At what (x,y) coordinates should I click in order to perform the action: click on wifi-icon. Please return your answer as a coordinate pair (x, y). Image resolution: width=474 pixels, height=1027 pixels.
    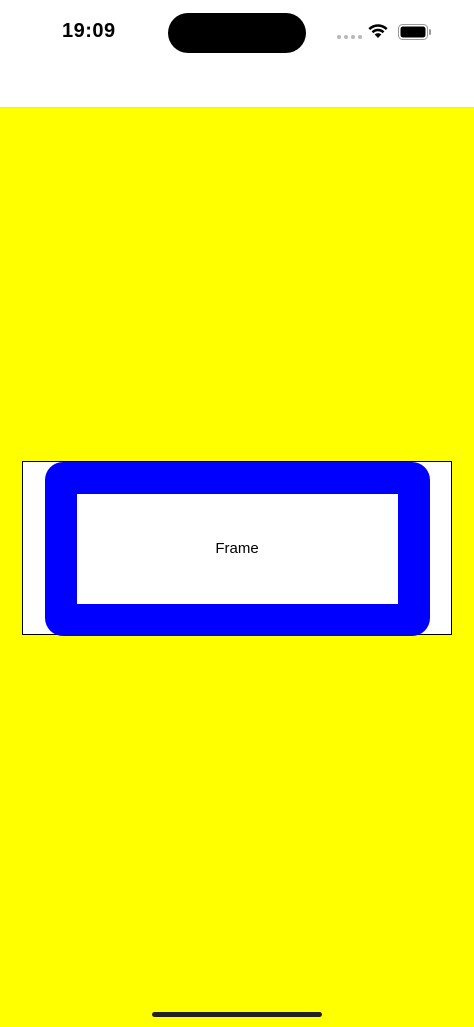
    Looking at the image, I should click on (378, 31).